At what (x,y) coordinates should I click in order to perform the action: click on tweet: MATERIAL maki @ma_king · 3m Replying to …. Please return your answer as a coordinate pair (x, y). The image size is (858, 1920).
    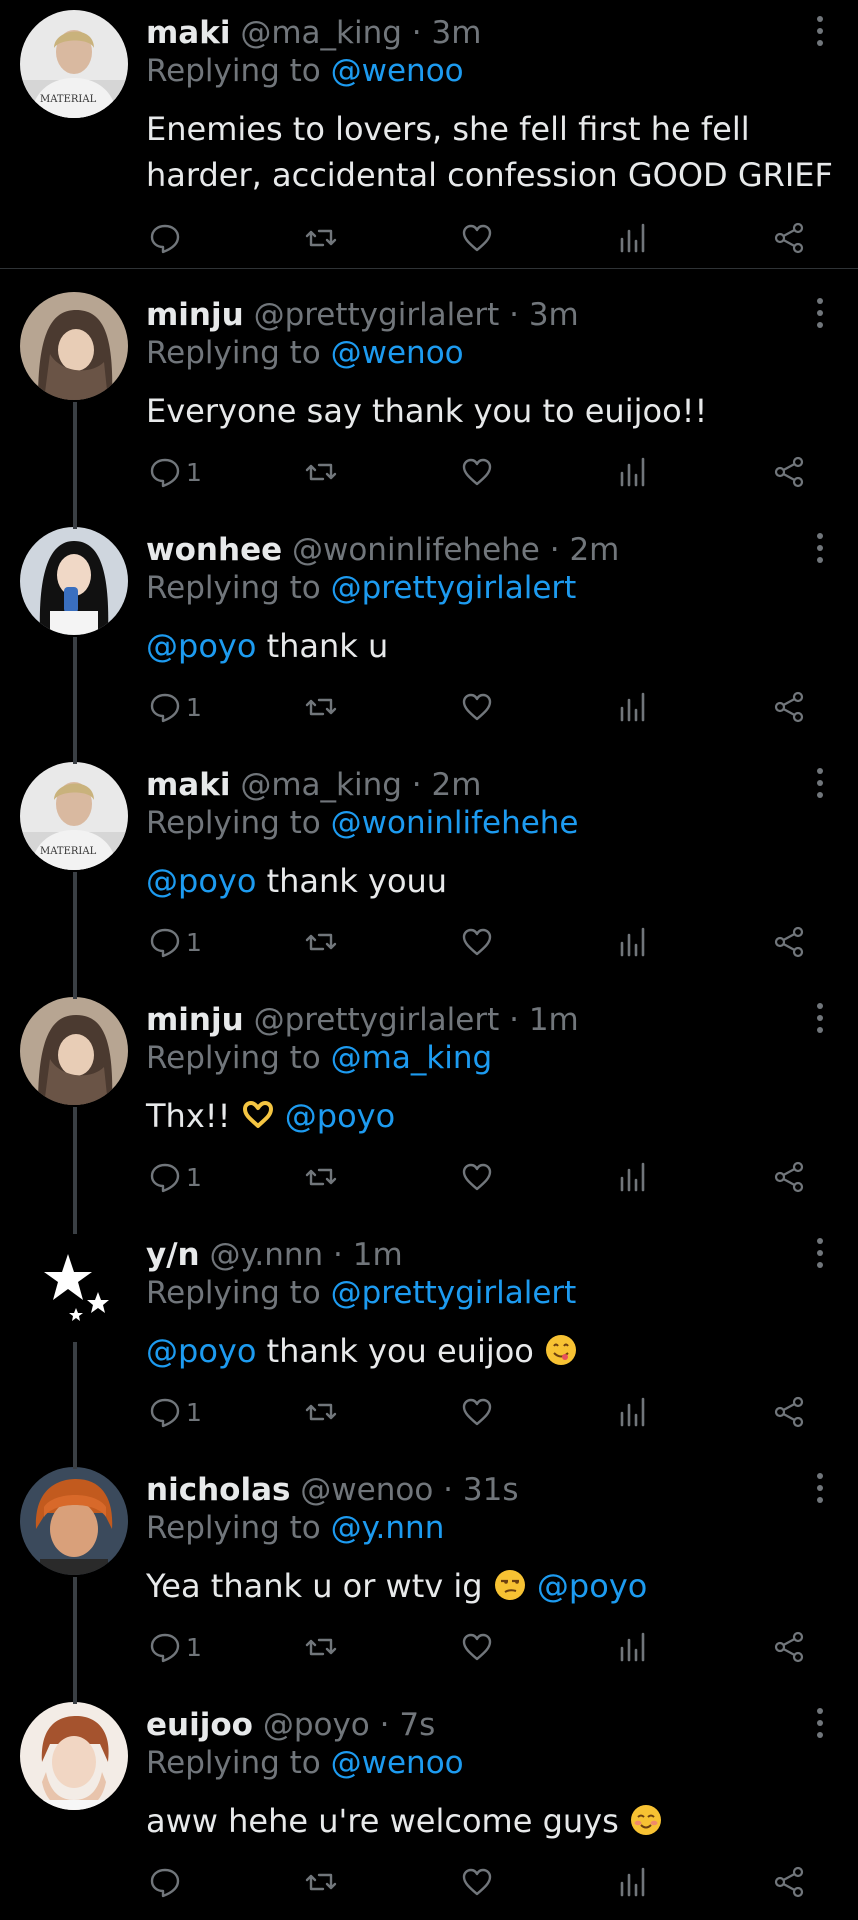
    Looking at the image, I should click on (429, 127).